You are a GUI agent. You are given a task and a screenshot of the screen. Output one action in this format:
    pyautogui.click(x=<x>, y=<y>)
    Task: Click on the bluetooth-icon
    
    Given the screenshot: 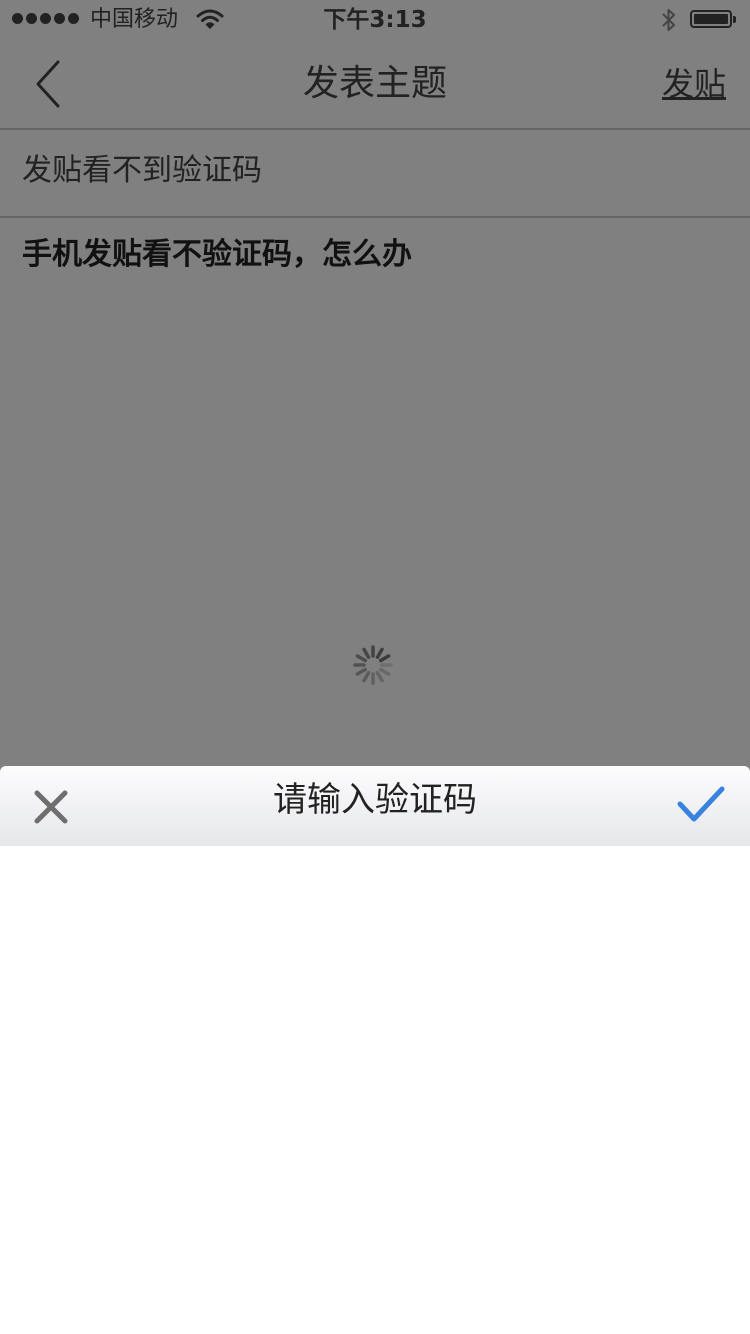 What is the action you would take?
    pyautogui.click(x=668, y=20)
    